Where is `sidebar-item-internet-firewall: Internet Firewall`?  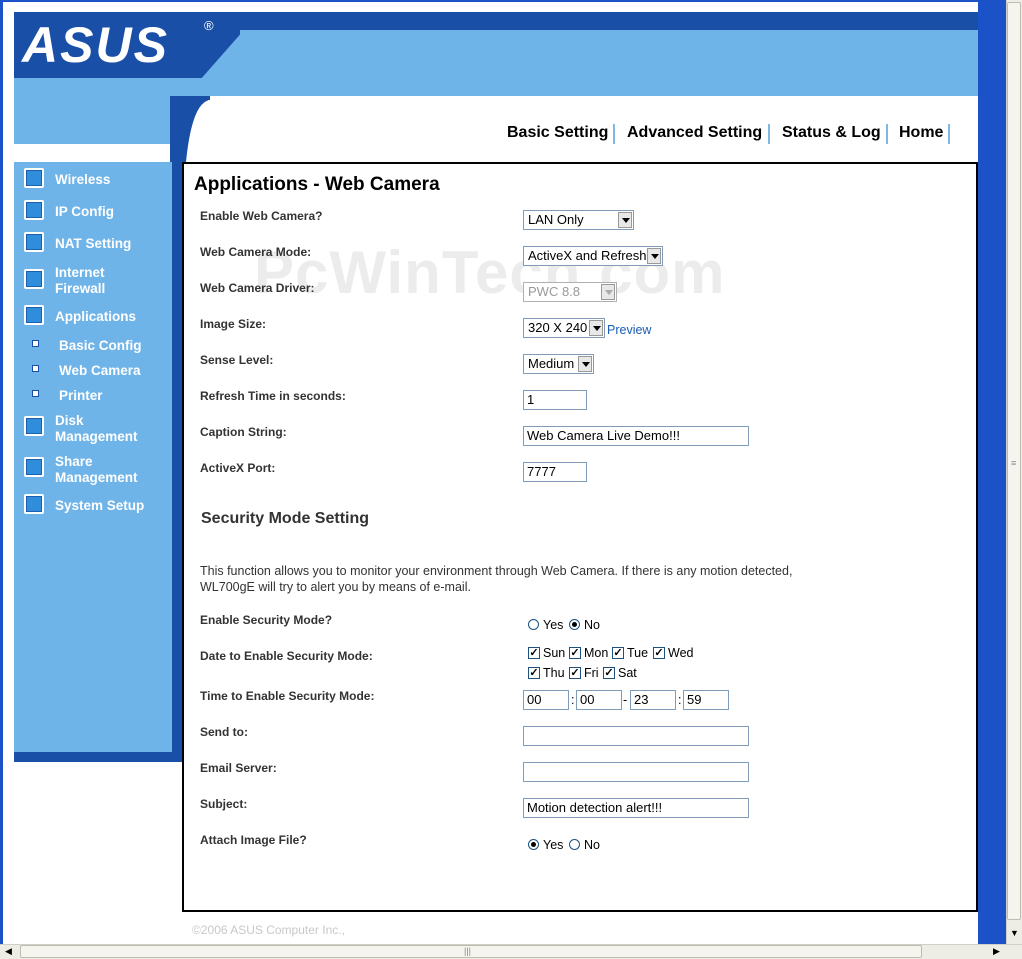 sidebar-item-internet-firewall: Internet Firewall is located at coordinates (95, 281).